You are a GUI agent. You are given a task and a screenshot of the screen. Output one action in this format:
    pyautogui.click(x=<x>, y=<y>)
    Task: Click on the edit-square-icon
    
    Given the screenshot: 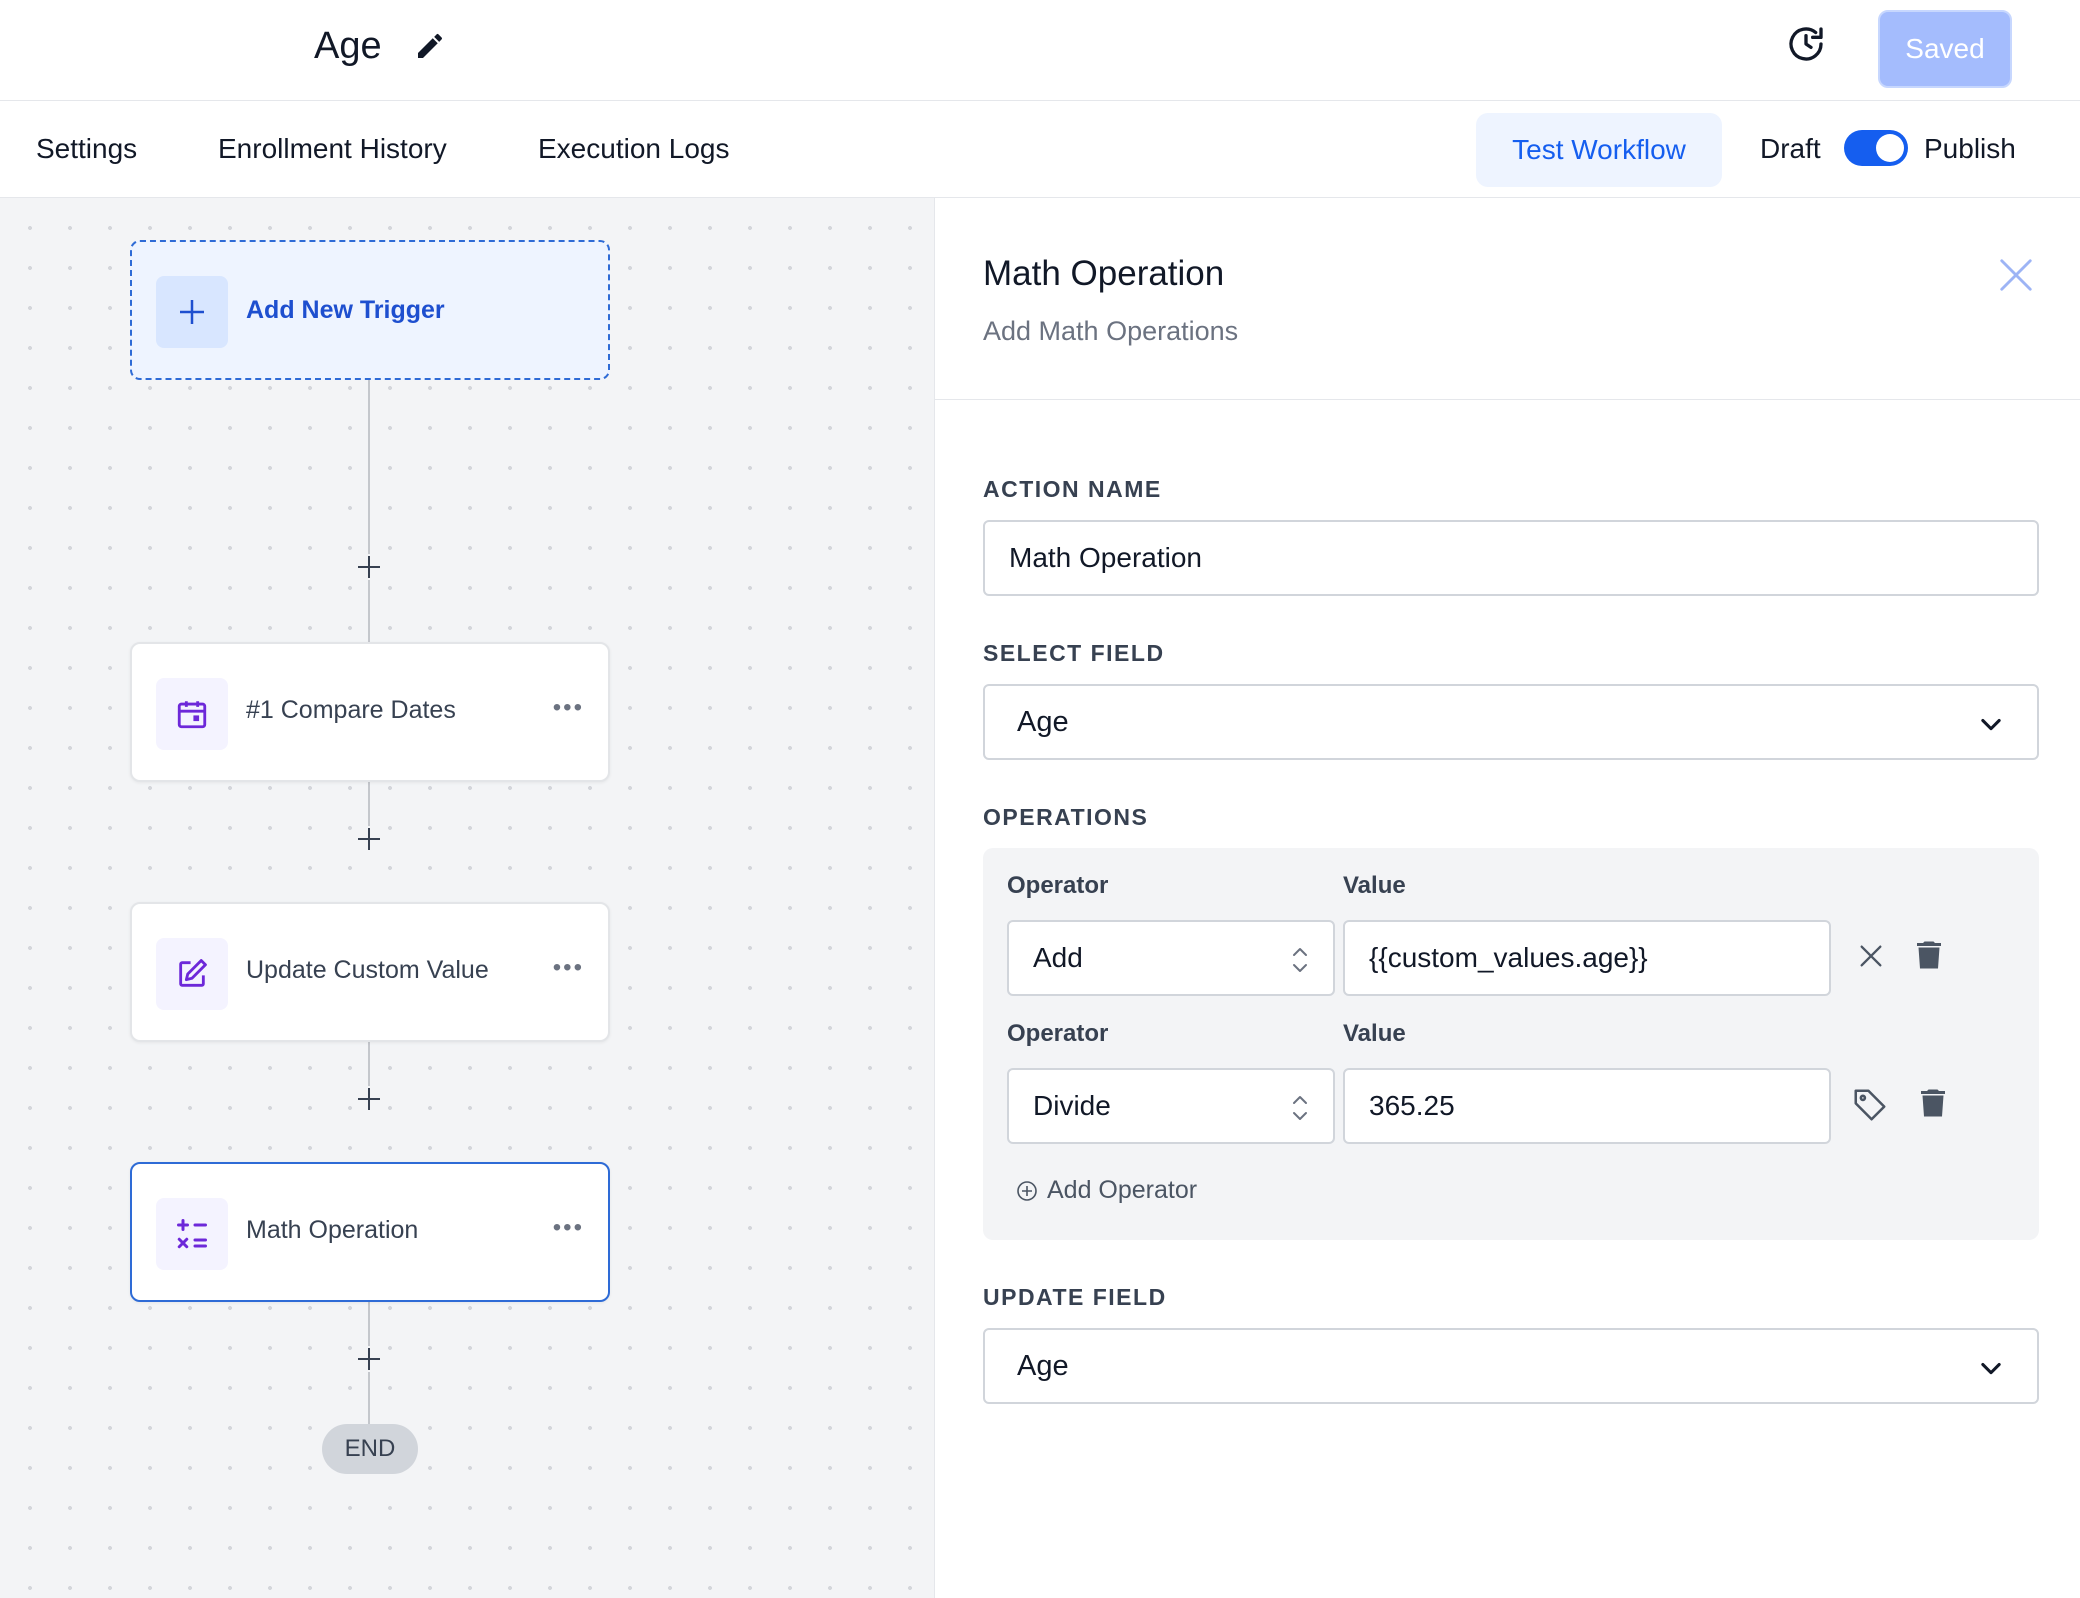 What is the action you would take?
    pyautogui.click(x=193, y=973)
    